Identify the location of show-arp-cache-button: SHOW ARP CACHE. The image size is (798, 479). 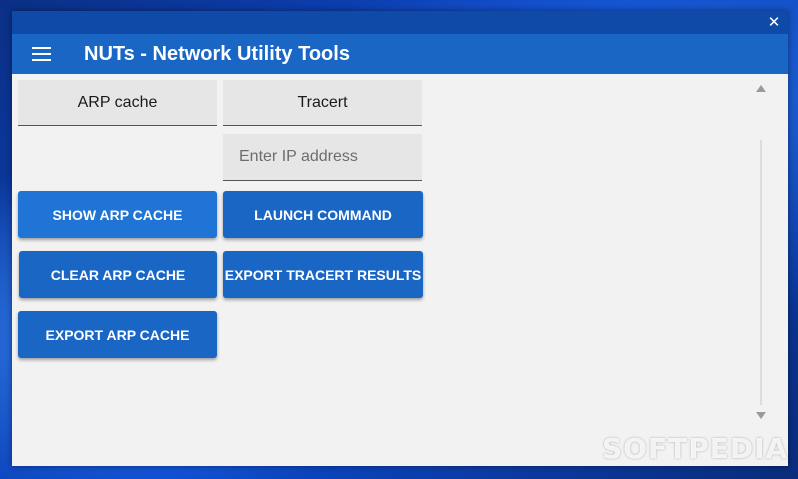
(117, 214).